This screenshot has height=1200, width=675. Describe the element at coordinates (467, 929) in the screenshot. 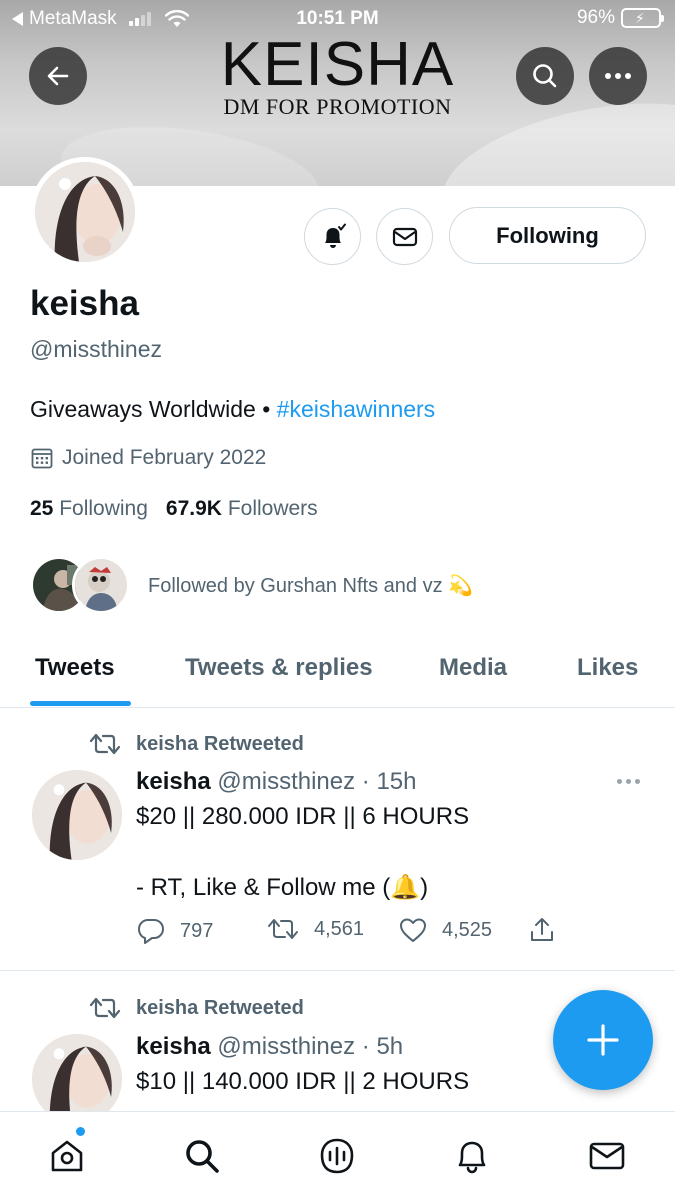

I see `like-count: 4,525` at that location.